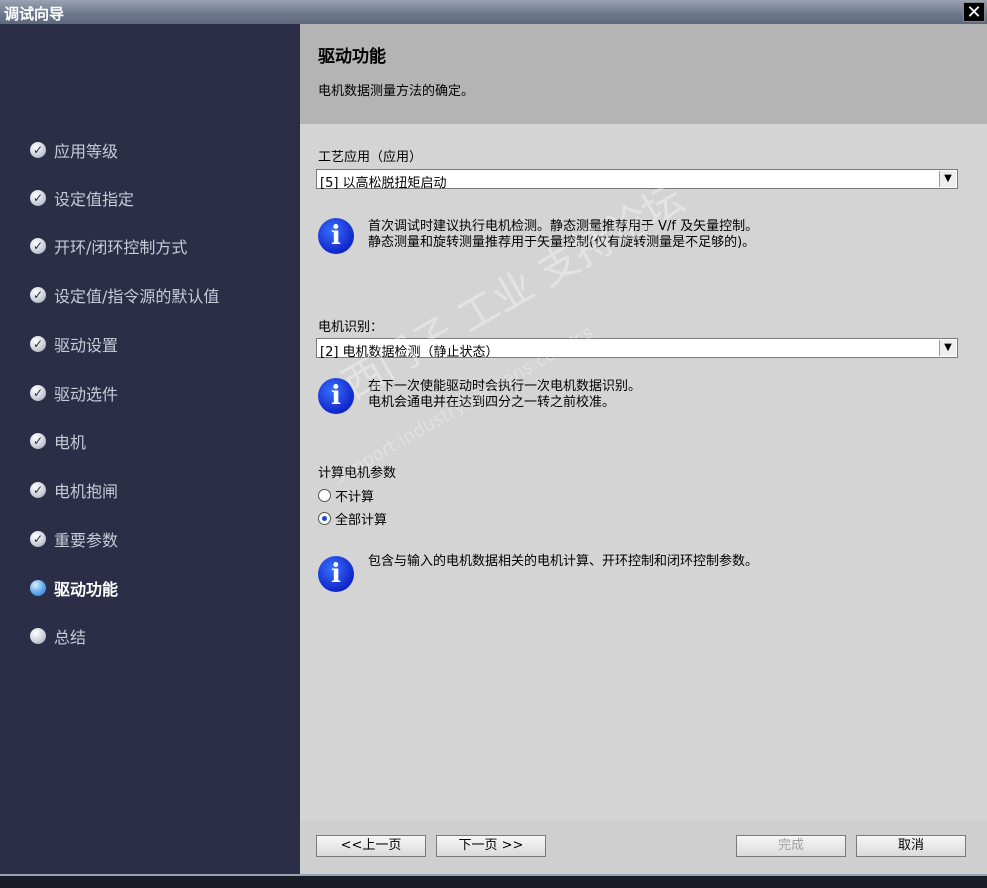 This screenshot has width=987, height=888. I want to click on radio-no-calc: 不计算, so click(346, 495).